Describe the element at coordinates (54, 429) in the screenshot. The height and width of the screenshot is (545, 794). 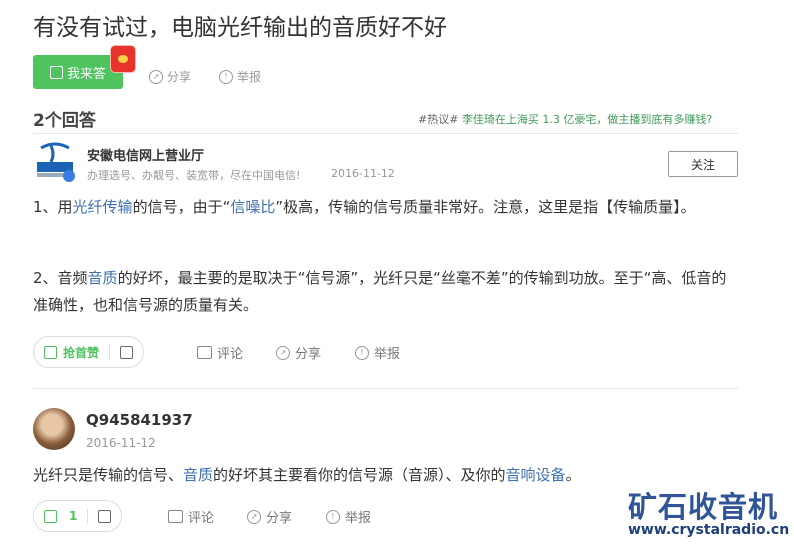
I see `avatar` at that location.